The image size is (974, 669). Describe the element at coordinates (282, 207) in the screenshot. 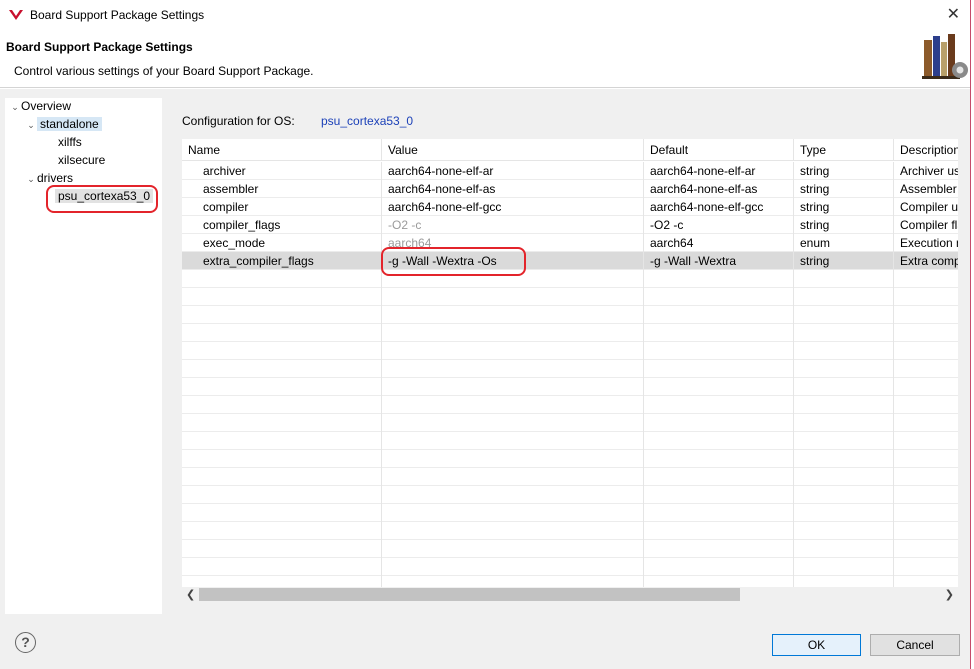

I see `cell-name: compiler` at that location.